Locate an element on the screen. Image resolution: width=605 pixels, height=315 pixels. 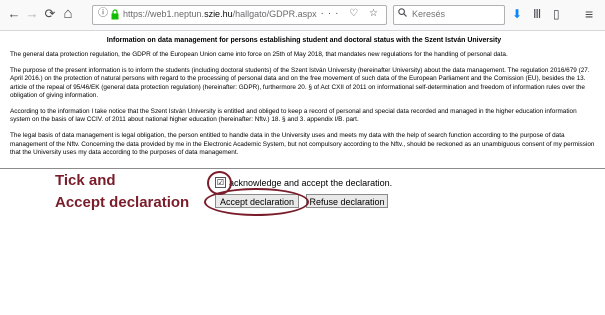
search-bar: Keresés is located at coordinates (449, 15).